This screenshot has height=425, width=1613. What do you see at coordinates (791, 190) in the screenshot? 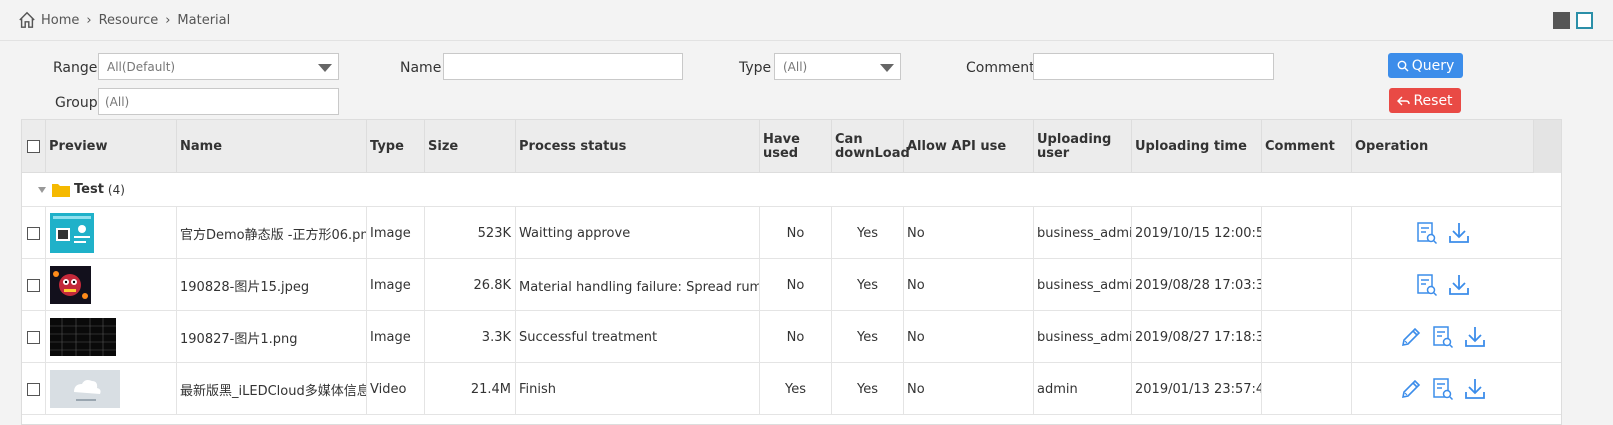
I see `group-row: Test (4)` at bounding box center [791, 190].